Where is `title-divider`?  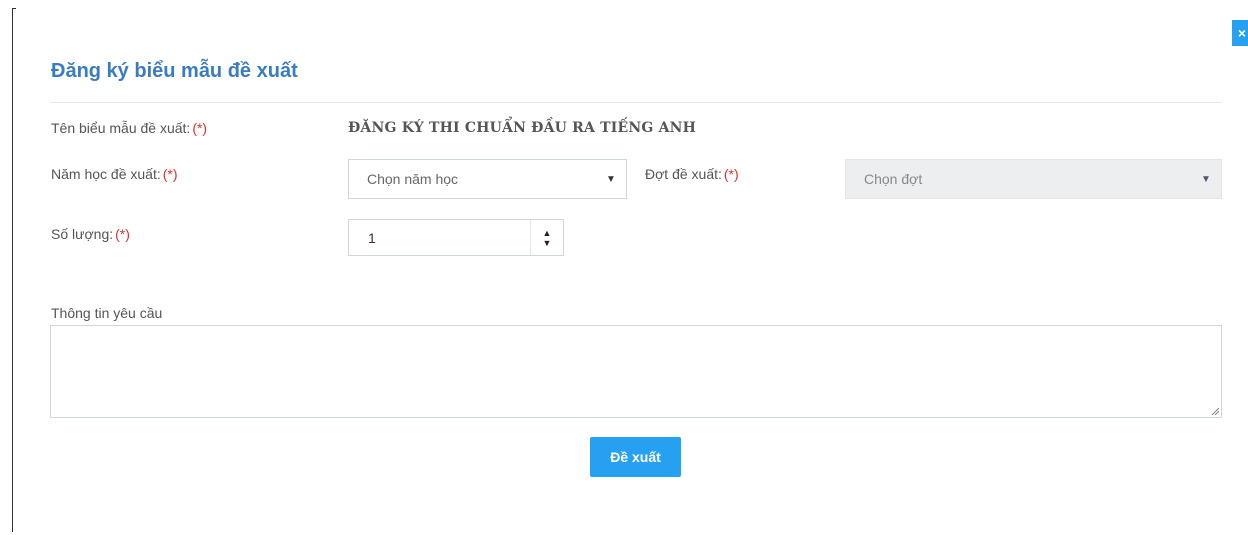 title-divider is located at coordinates (636, 102).